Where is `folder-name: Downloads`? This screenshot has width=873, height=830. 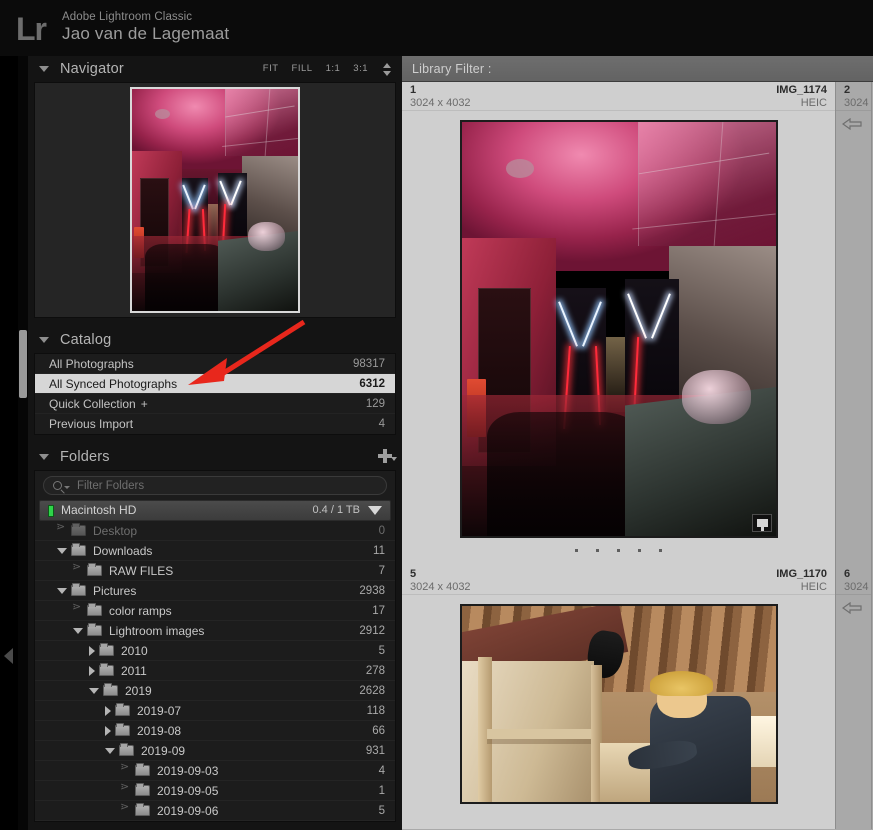 folder-name: Downloads is located at coordinates (123, 550).